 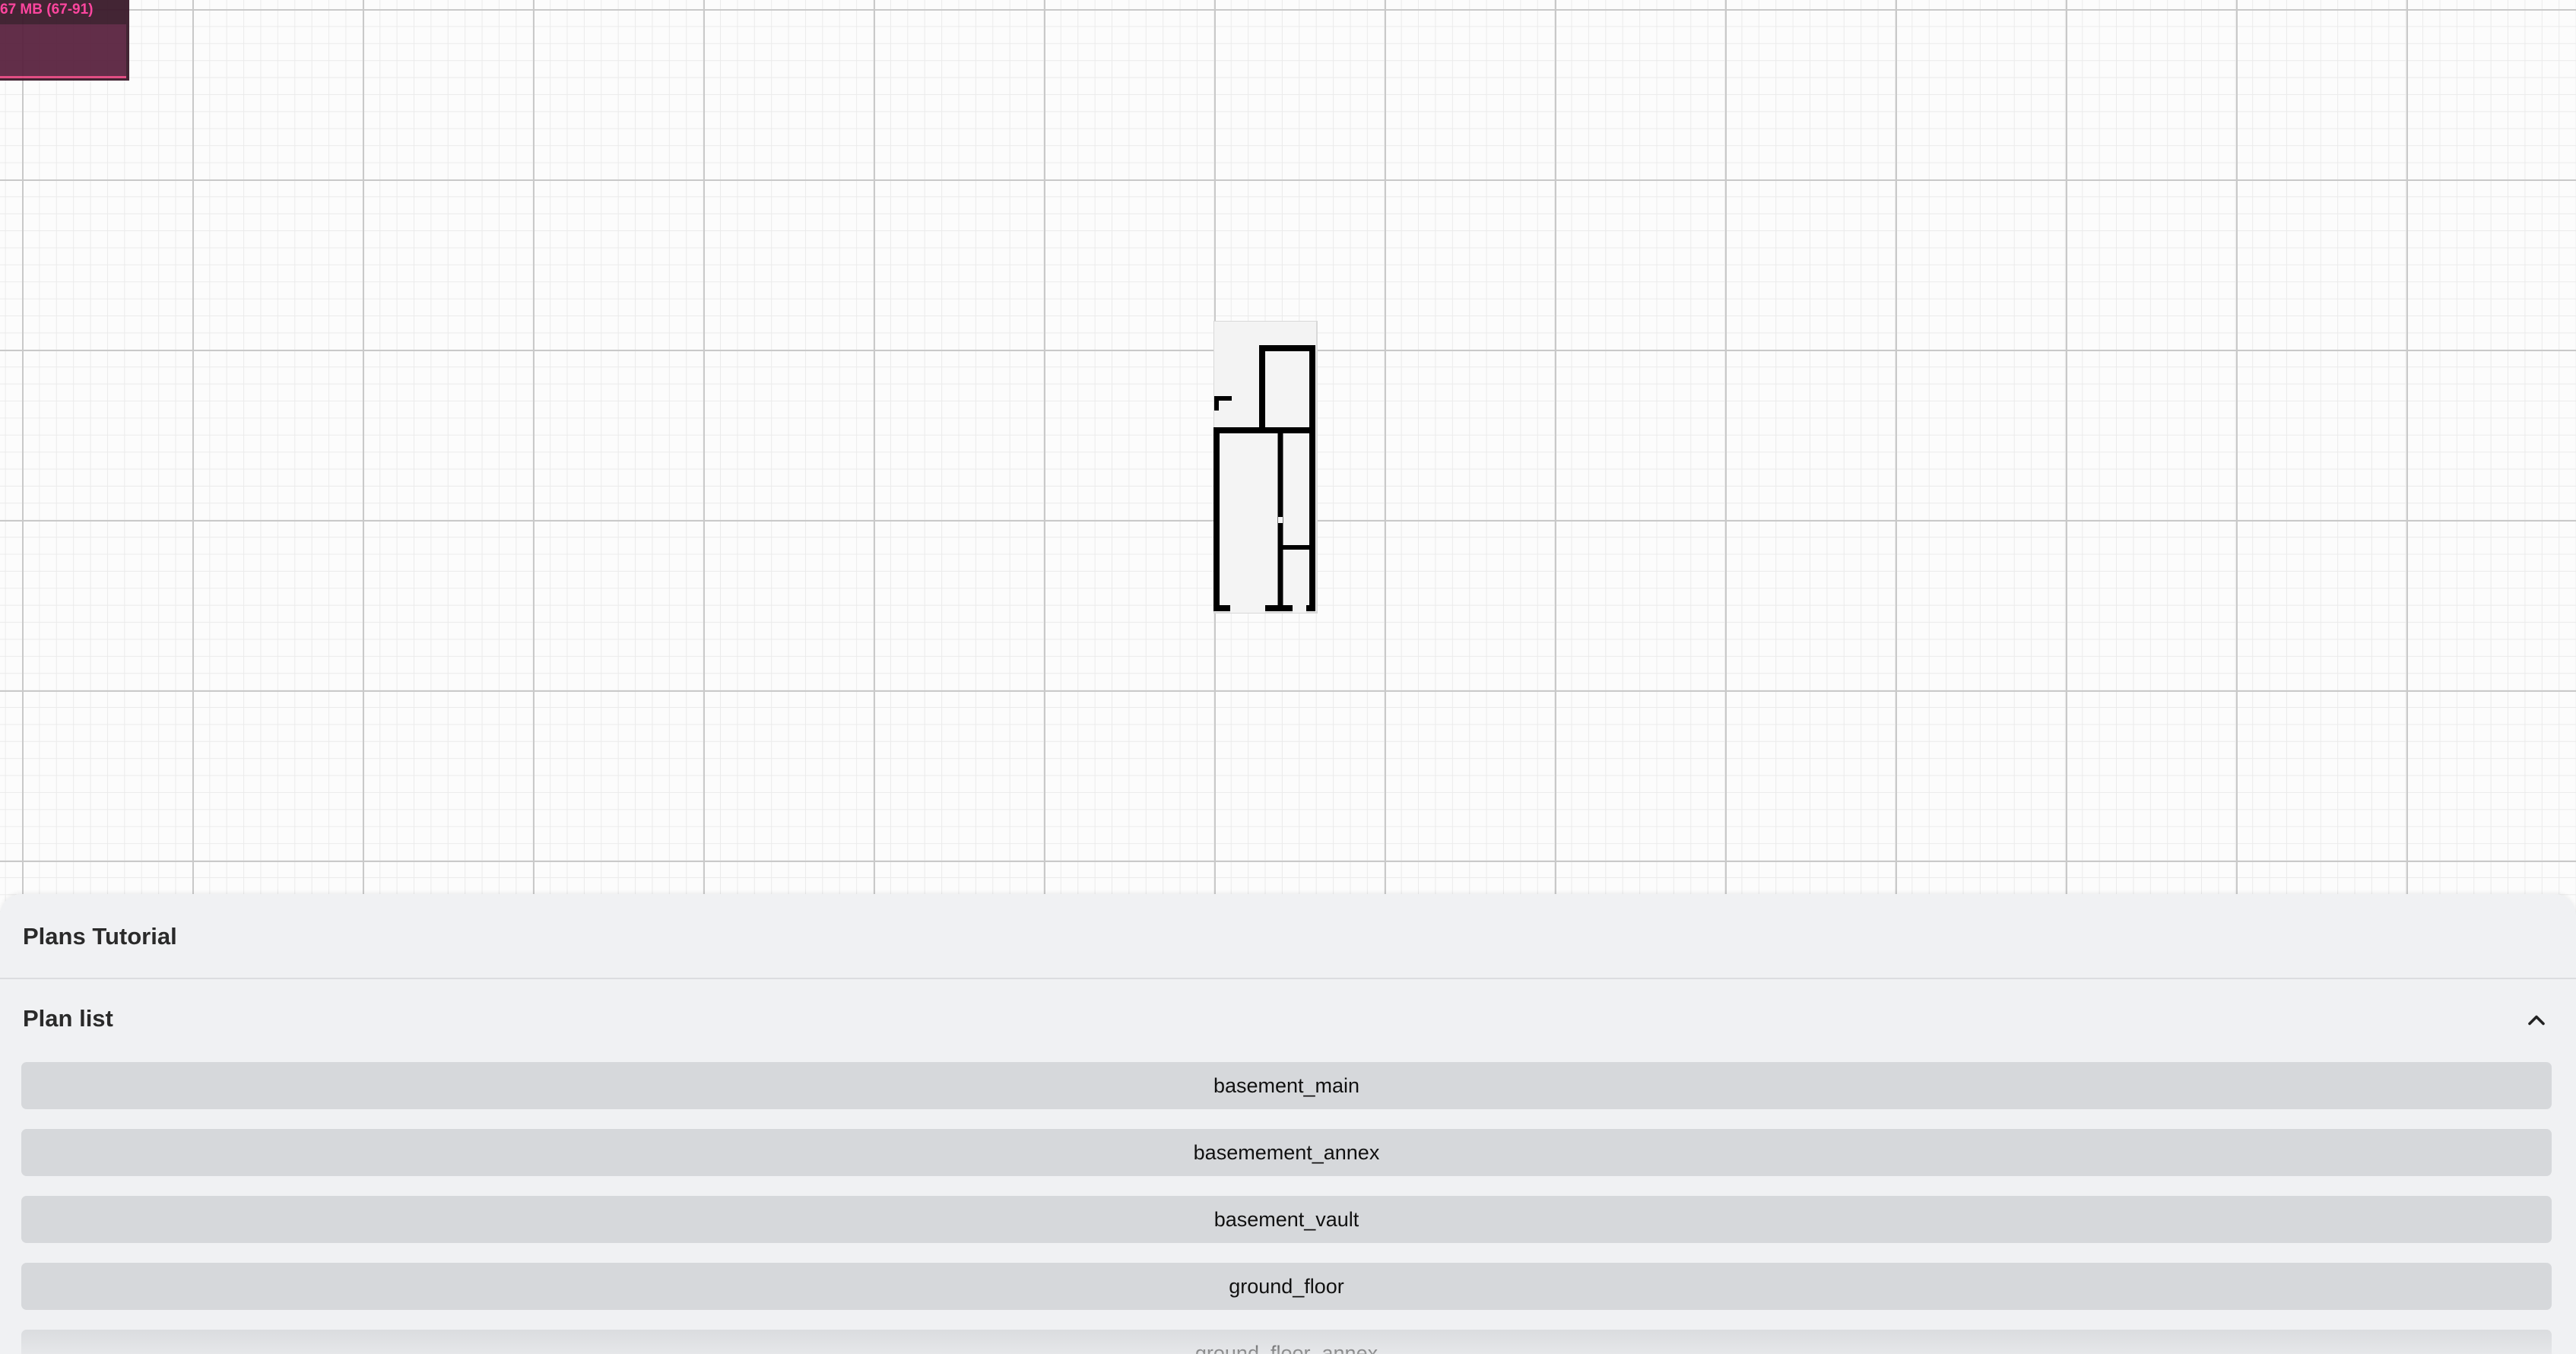 I want to click on plan-button-basement-vault: basement_vault, so click(x=1286, y=1219).